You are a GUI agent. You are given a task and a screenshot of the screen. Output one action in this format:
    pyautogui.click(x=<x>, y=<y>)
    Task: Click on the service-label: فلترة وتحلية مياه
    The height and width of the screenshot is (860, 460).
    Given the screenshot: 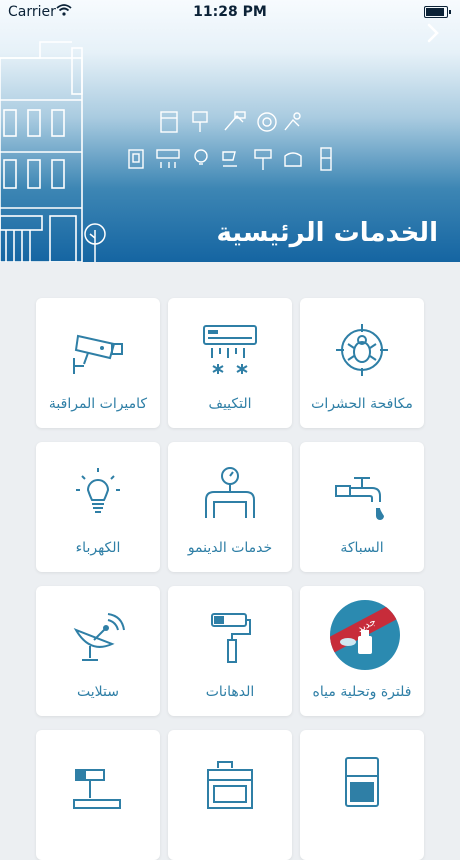 What is the action you would take?
    pyautogui.click(x=362, y=692)
    